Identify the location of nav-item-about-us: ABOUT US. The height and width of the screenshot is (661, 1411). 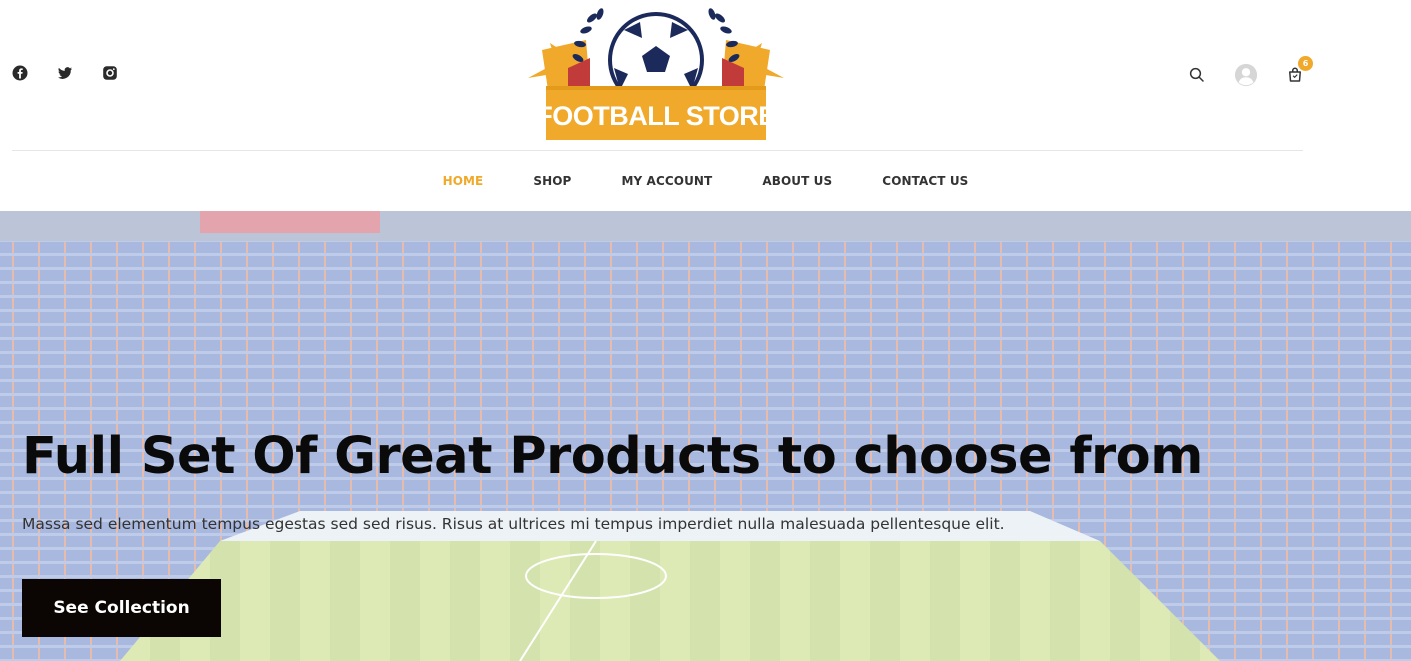
(797, 181).